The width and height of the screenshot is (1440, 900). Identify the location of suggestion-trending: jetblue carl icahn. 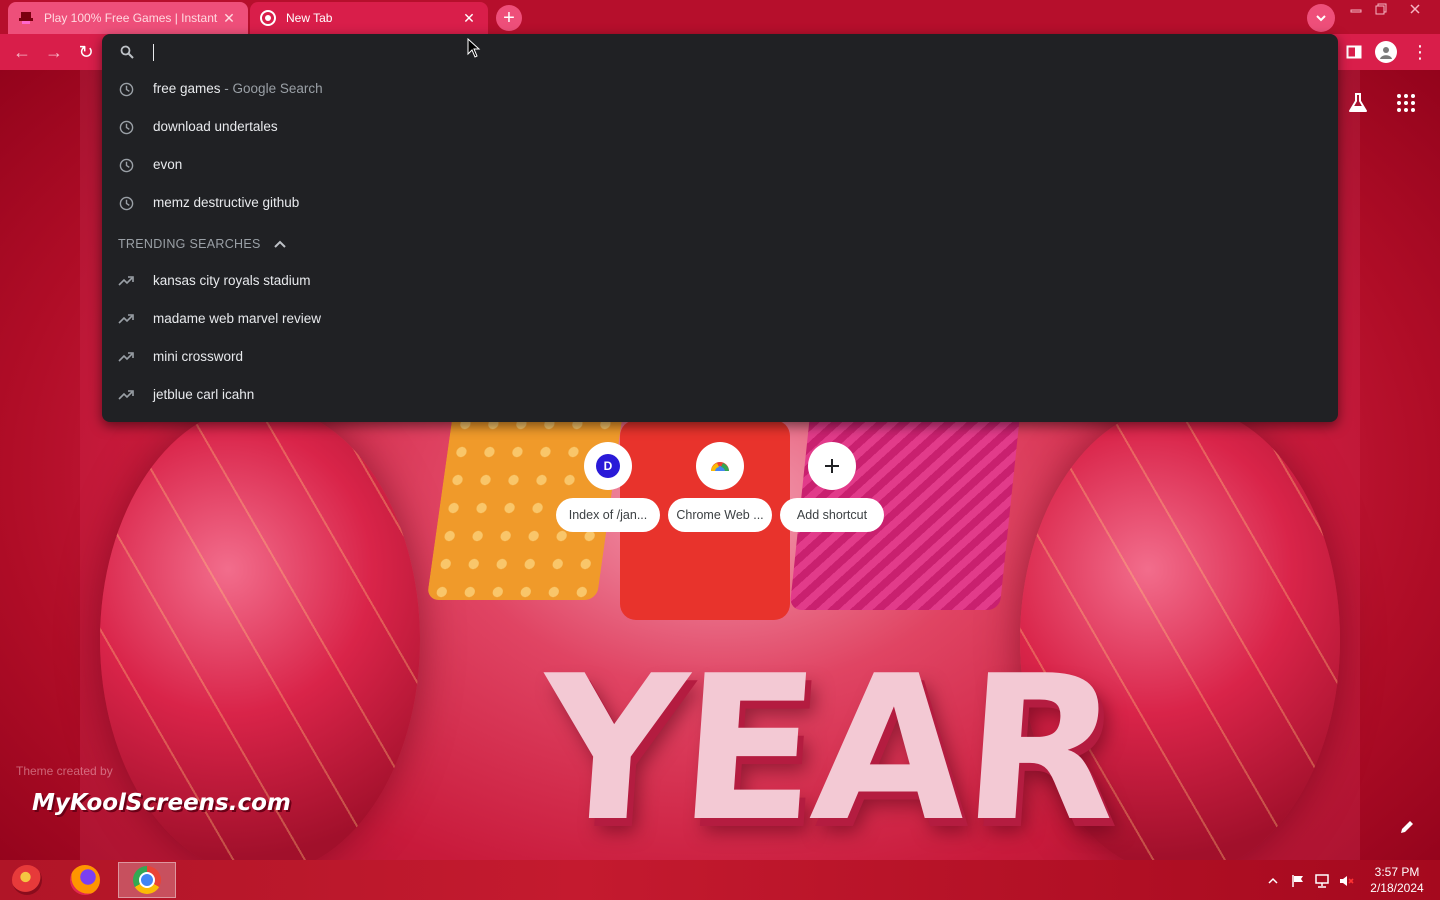
(720, 395).